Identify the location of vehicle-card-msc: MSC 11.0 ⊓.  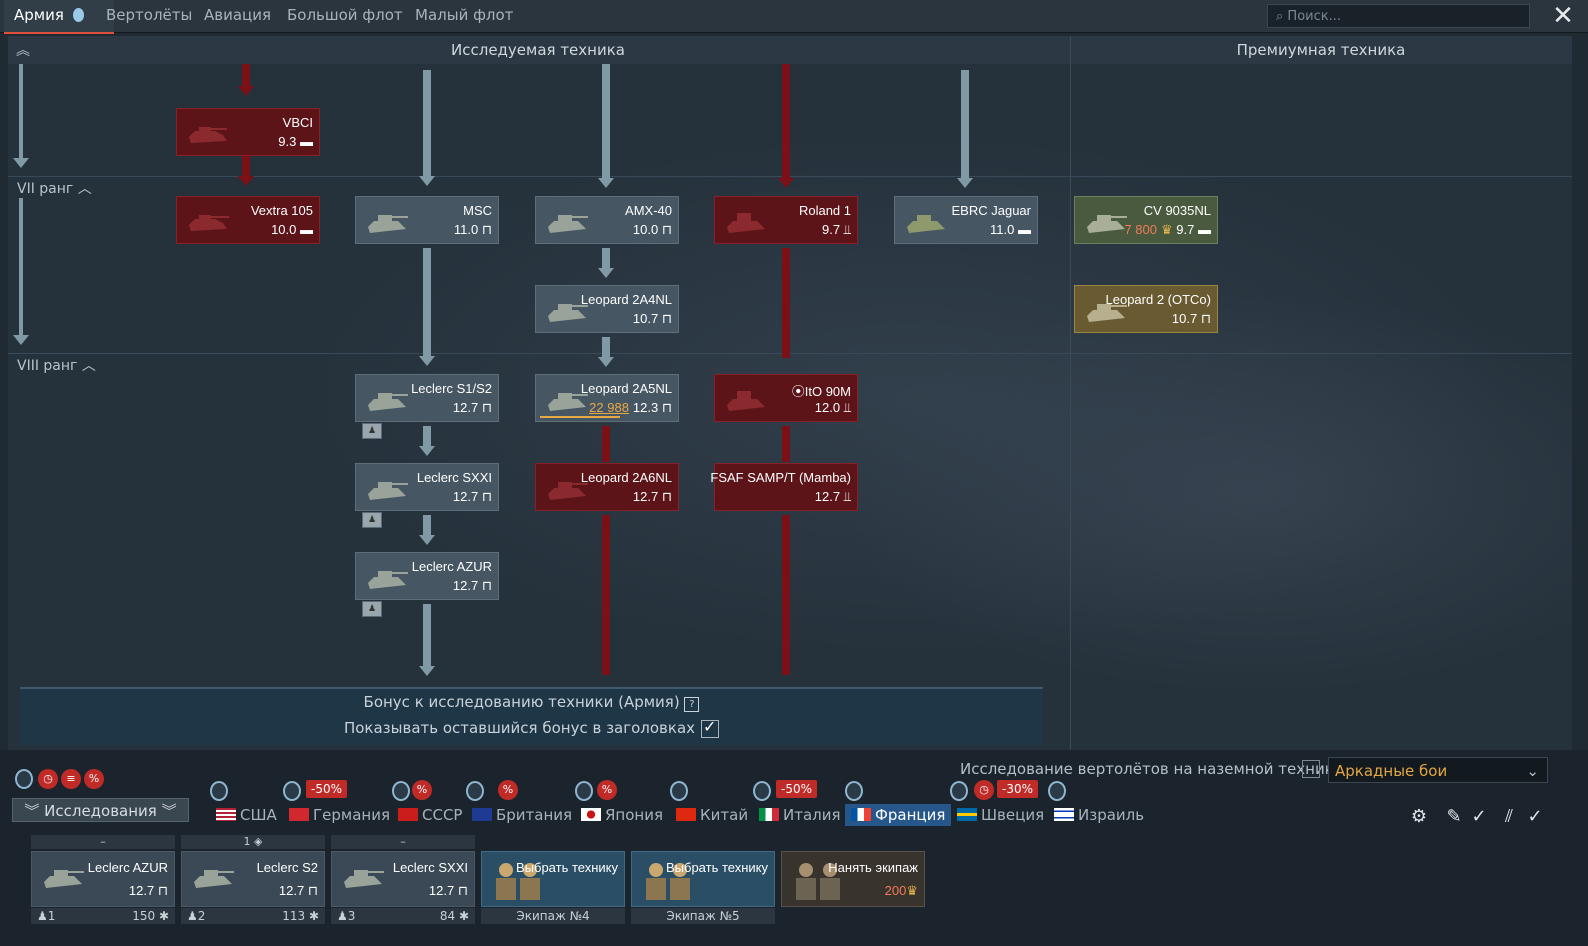
(427, 220).